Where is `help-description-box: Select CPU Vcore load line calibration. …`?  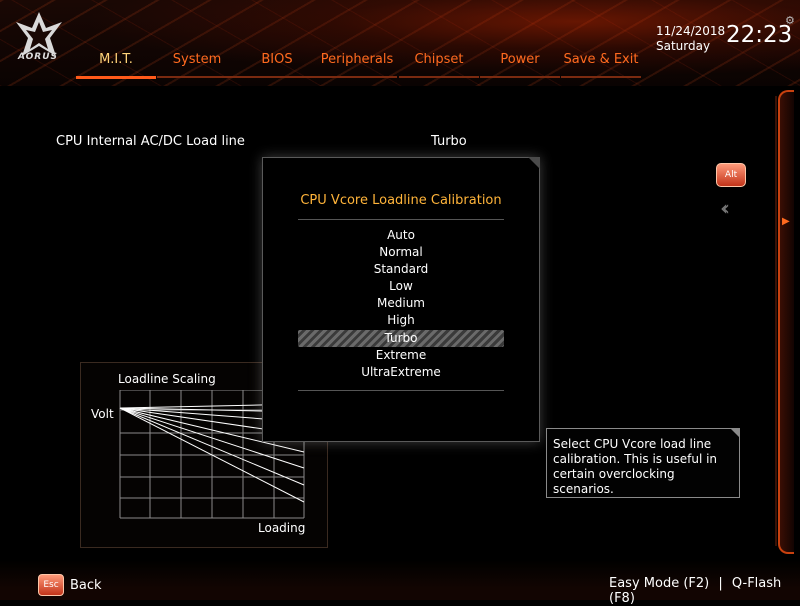
help-description-box: Select CPU Vcore load line calibration. … is located at coordinates (643, 463).